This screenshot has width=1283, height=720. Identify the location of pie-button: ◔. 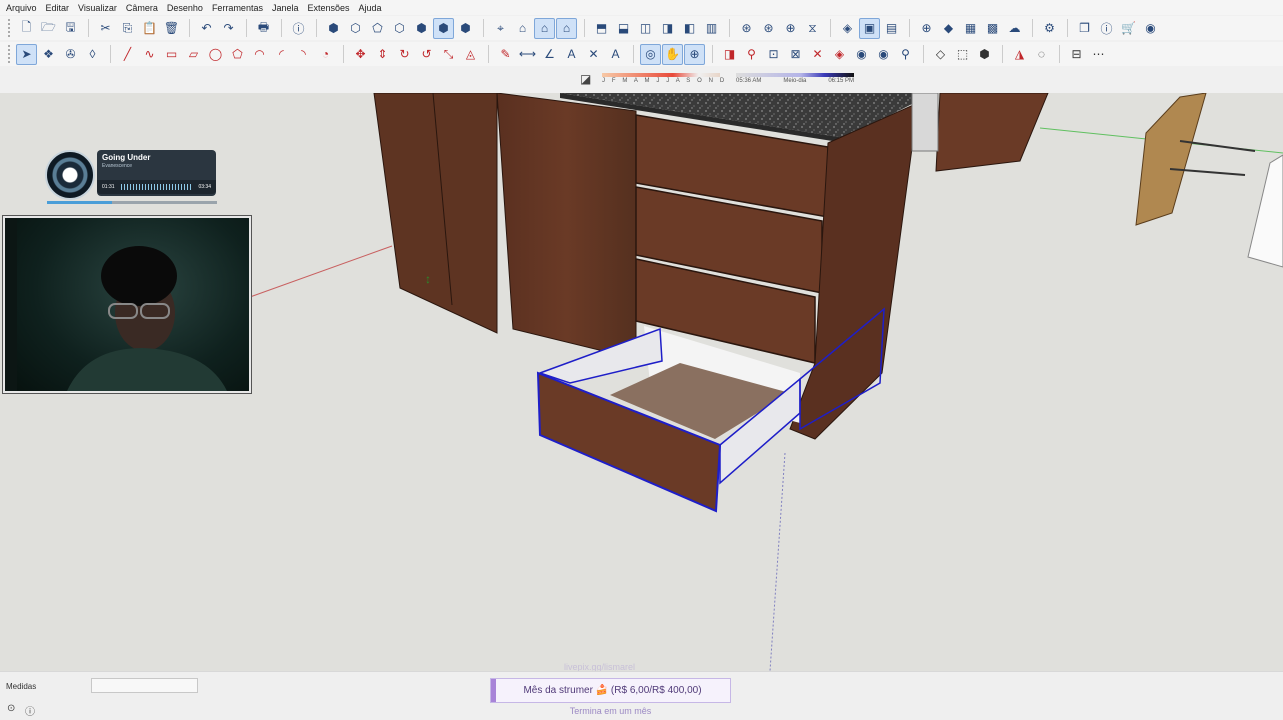
(325, 54).